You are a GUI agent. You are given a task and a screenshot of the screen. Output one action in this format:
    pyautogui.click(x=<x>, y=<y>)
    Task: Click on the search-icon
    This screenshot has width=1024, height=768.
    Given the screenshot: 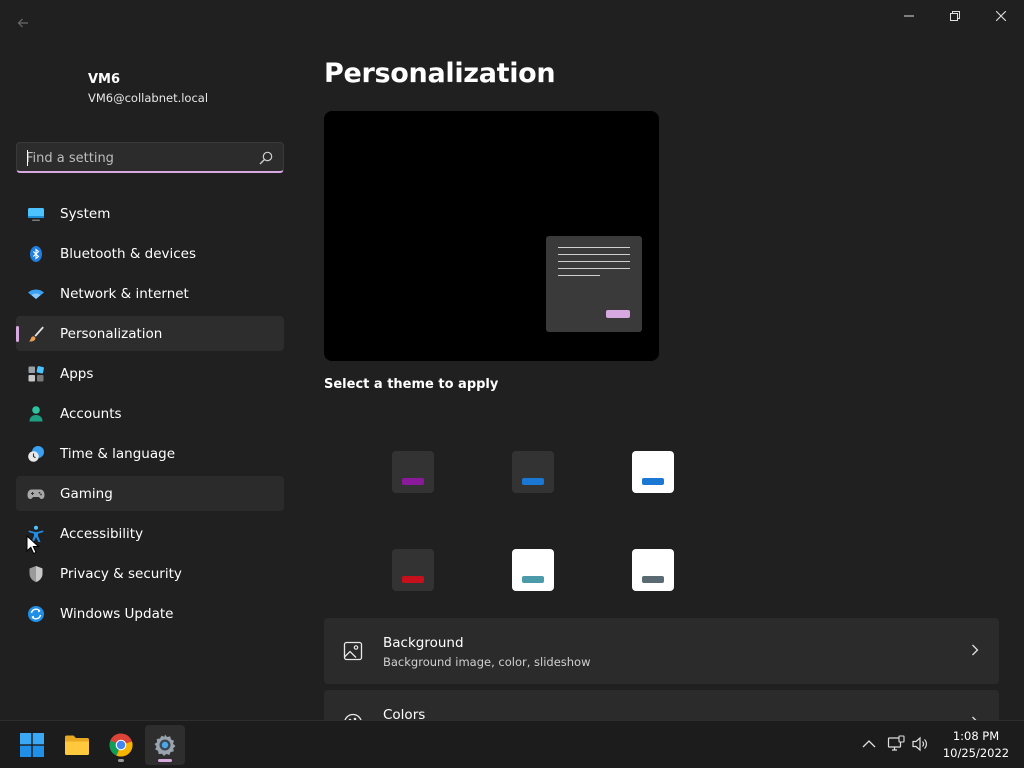 What is the action you would take?
    pyautogui.click(x=266, y=158)
    